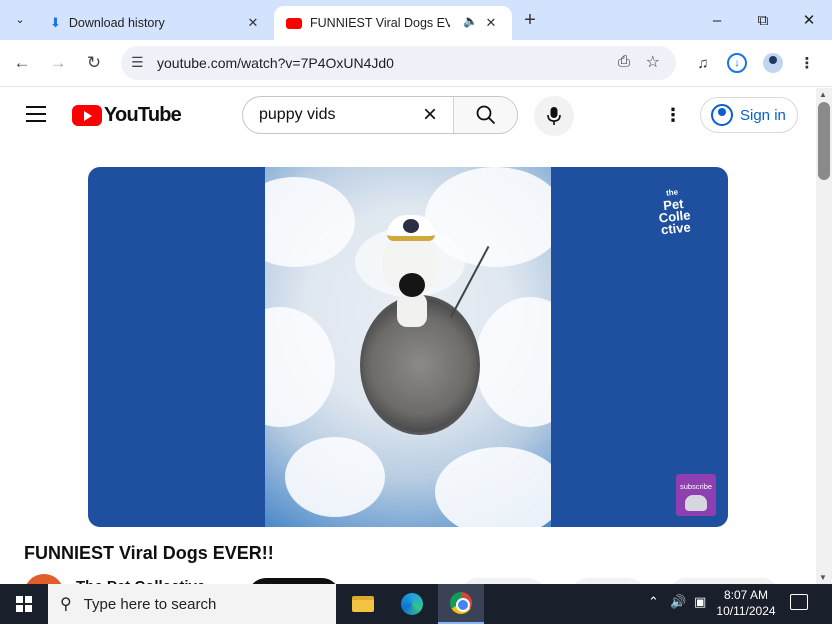 The width and height of the screenshot is (832, 624). What do you see at coordinates (36, 114) in the screenshot?
I see `hamburger-menu-icon` at bounding box center [36, 114].